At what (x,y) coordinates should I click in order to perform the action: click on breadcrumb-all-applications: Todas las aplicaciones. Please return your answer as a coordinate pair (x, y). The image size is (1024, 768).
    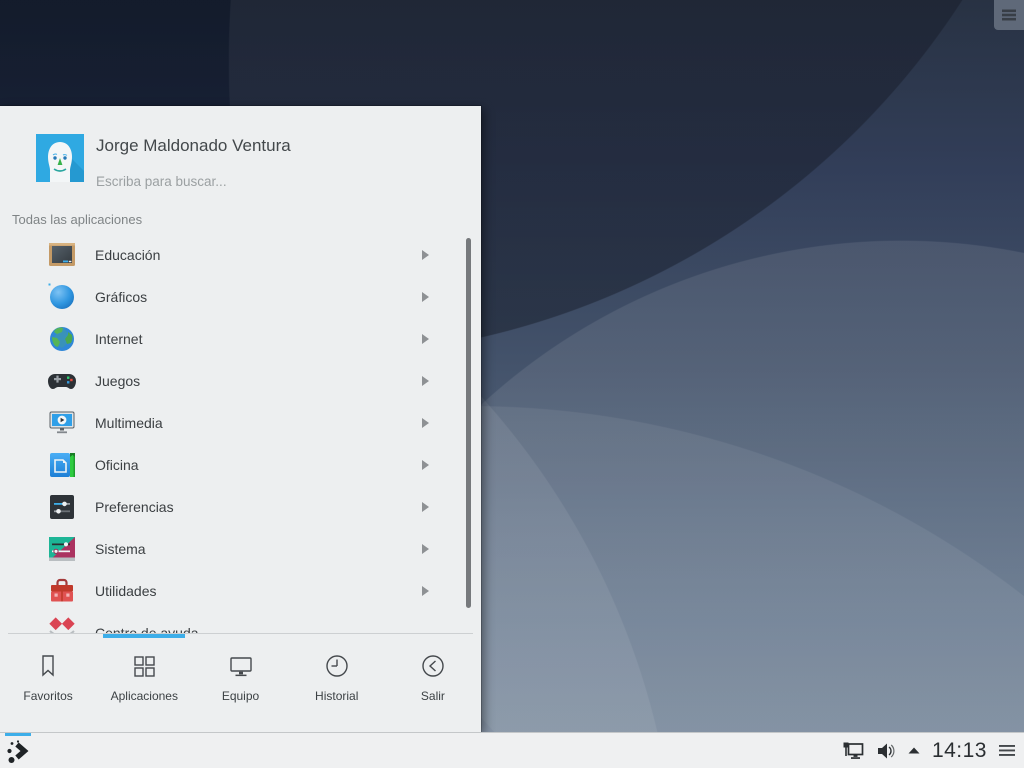
    Looking at the image, I should click on (77, 219).